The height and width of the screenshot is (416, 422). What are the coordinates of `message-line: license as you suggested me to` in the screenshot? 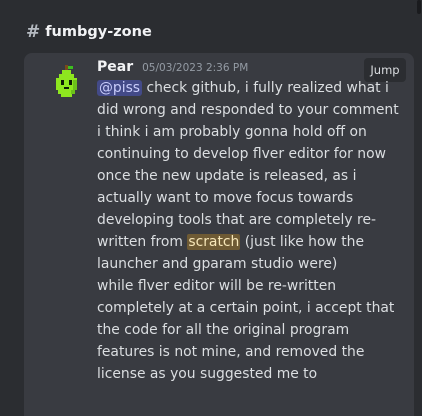 It's located at (207, 374).